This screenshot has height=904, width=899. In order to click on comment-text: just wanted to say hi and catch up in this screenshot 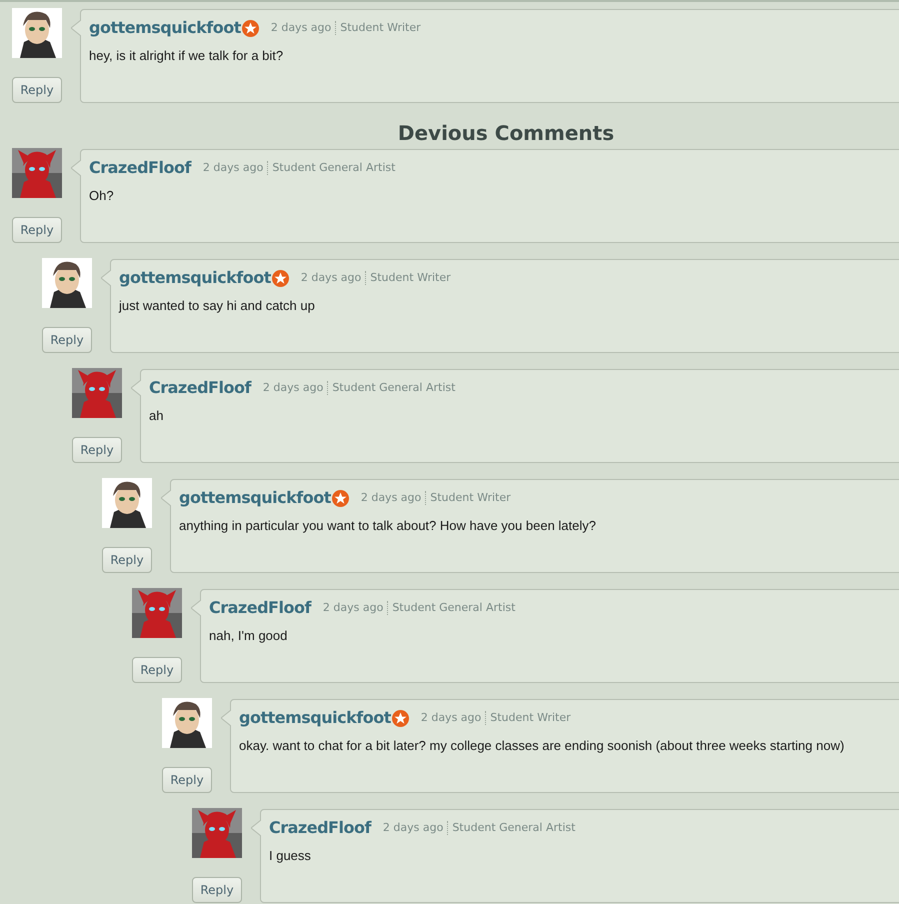, I will do `click(217, 306)`.